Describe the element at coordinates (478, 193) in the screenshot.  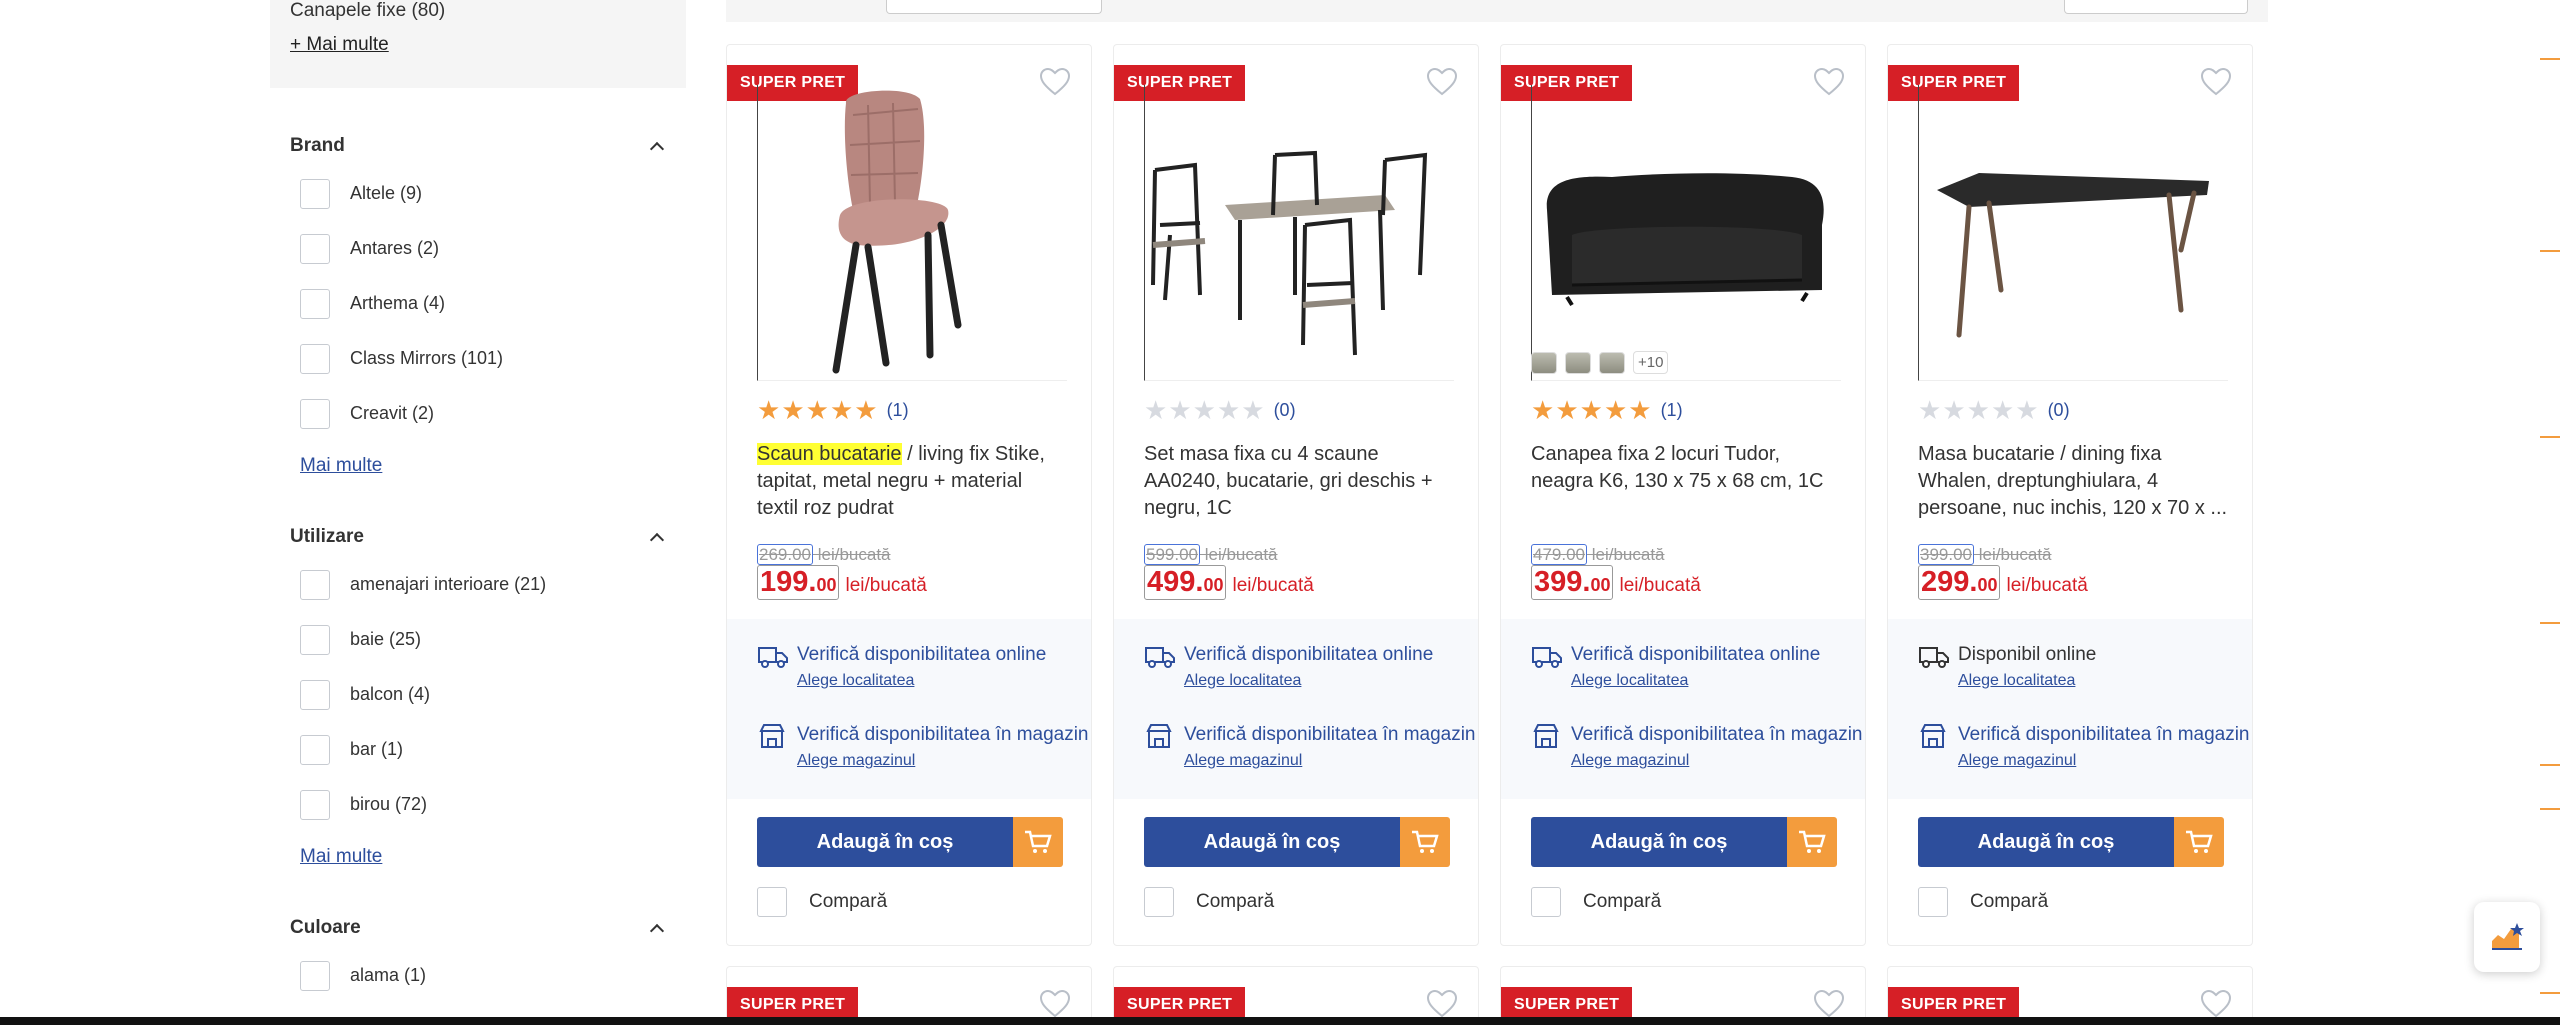
I see `filter-option: Altele (9)` at that location.